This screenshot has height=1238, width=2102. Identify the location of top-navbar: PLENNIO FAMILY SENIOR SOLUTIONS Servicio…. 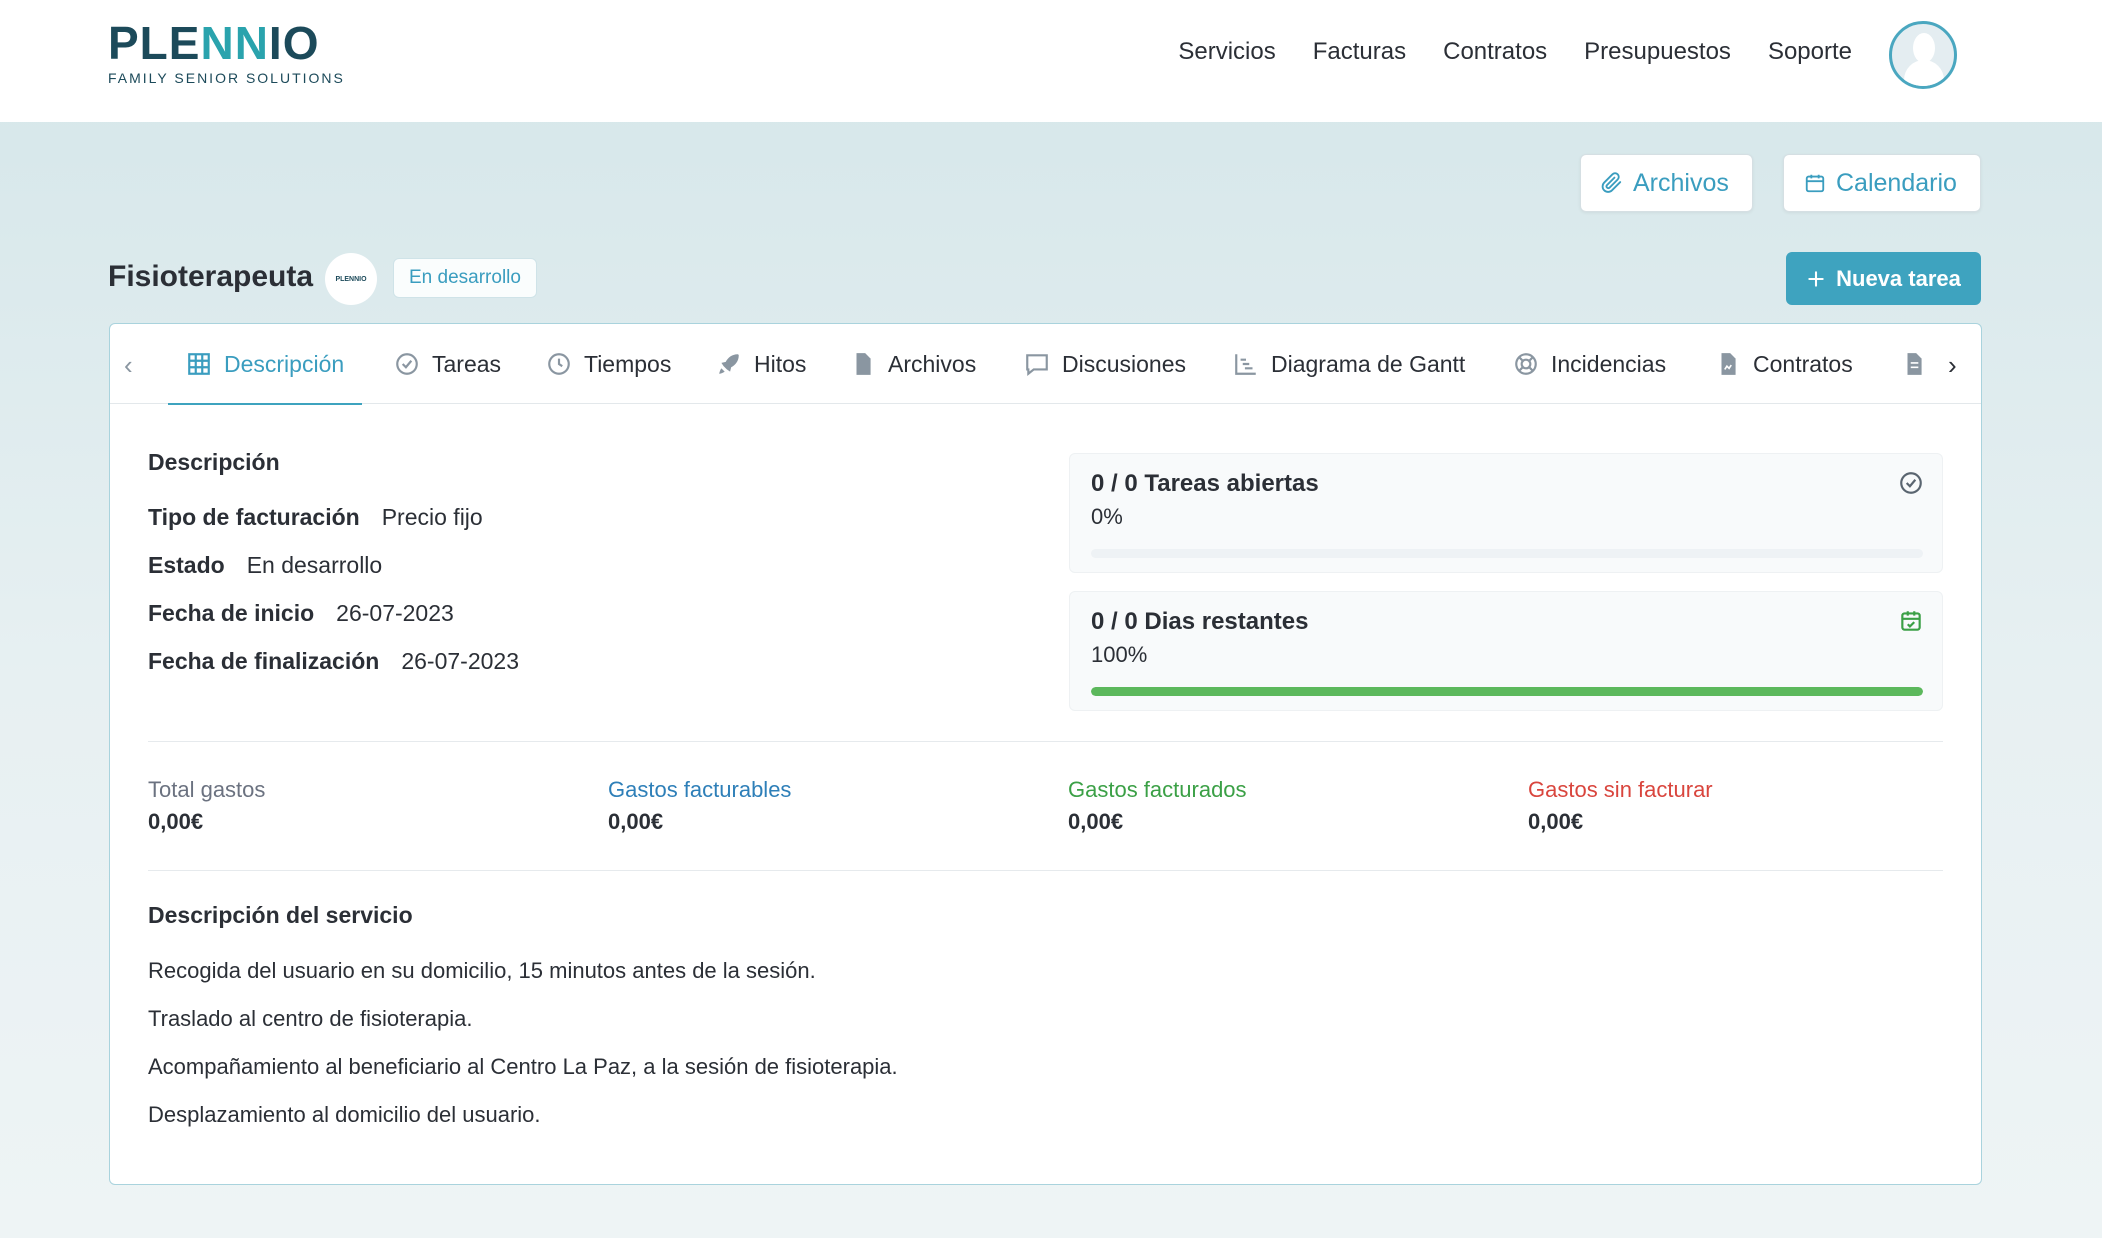
(1051, 61).